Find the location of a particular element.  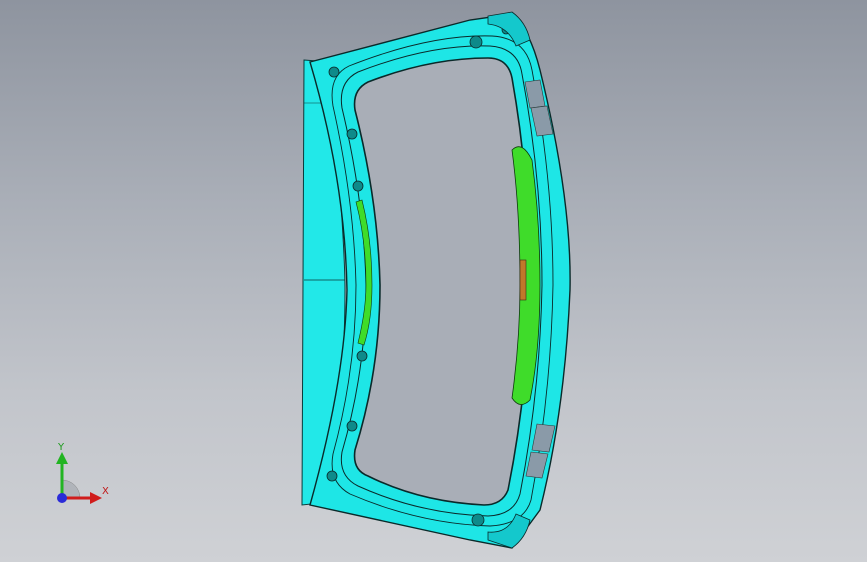

y-axis-label: Y is located at coordinates (61, 447).